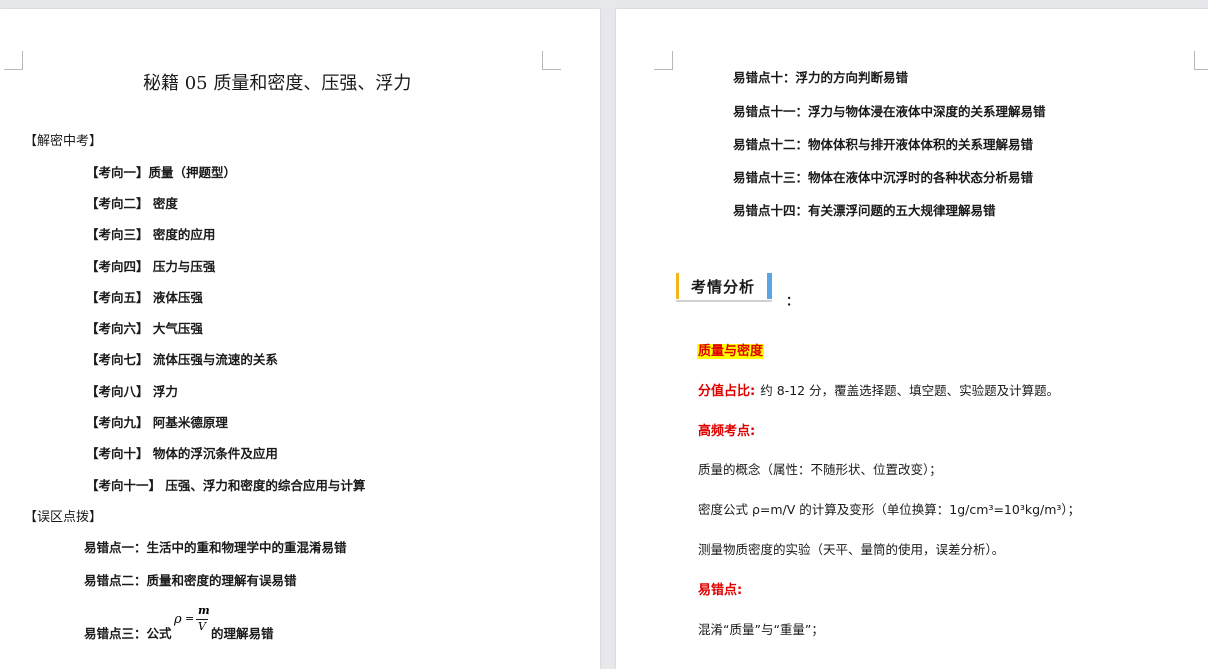  What do you see at coordinates (178, 619) in the screenshot?
I see `formula-rho: ρ` at bounding box center [178, 619].